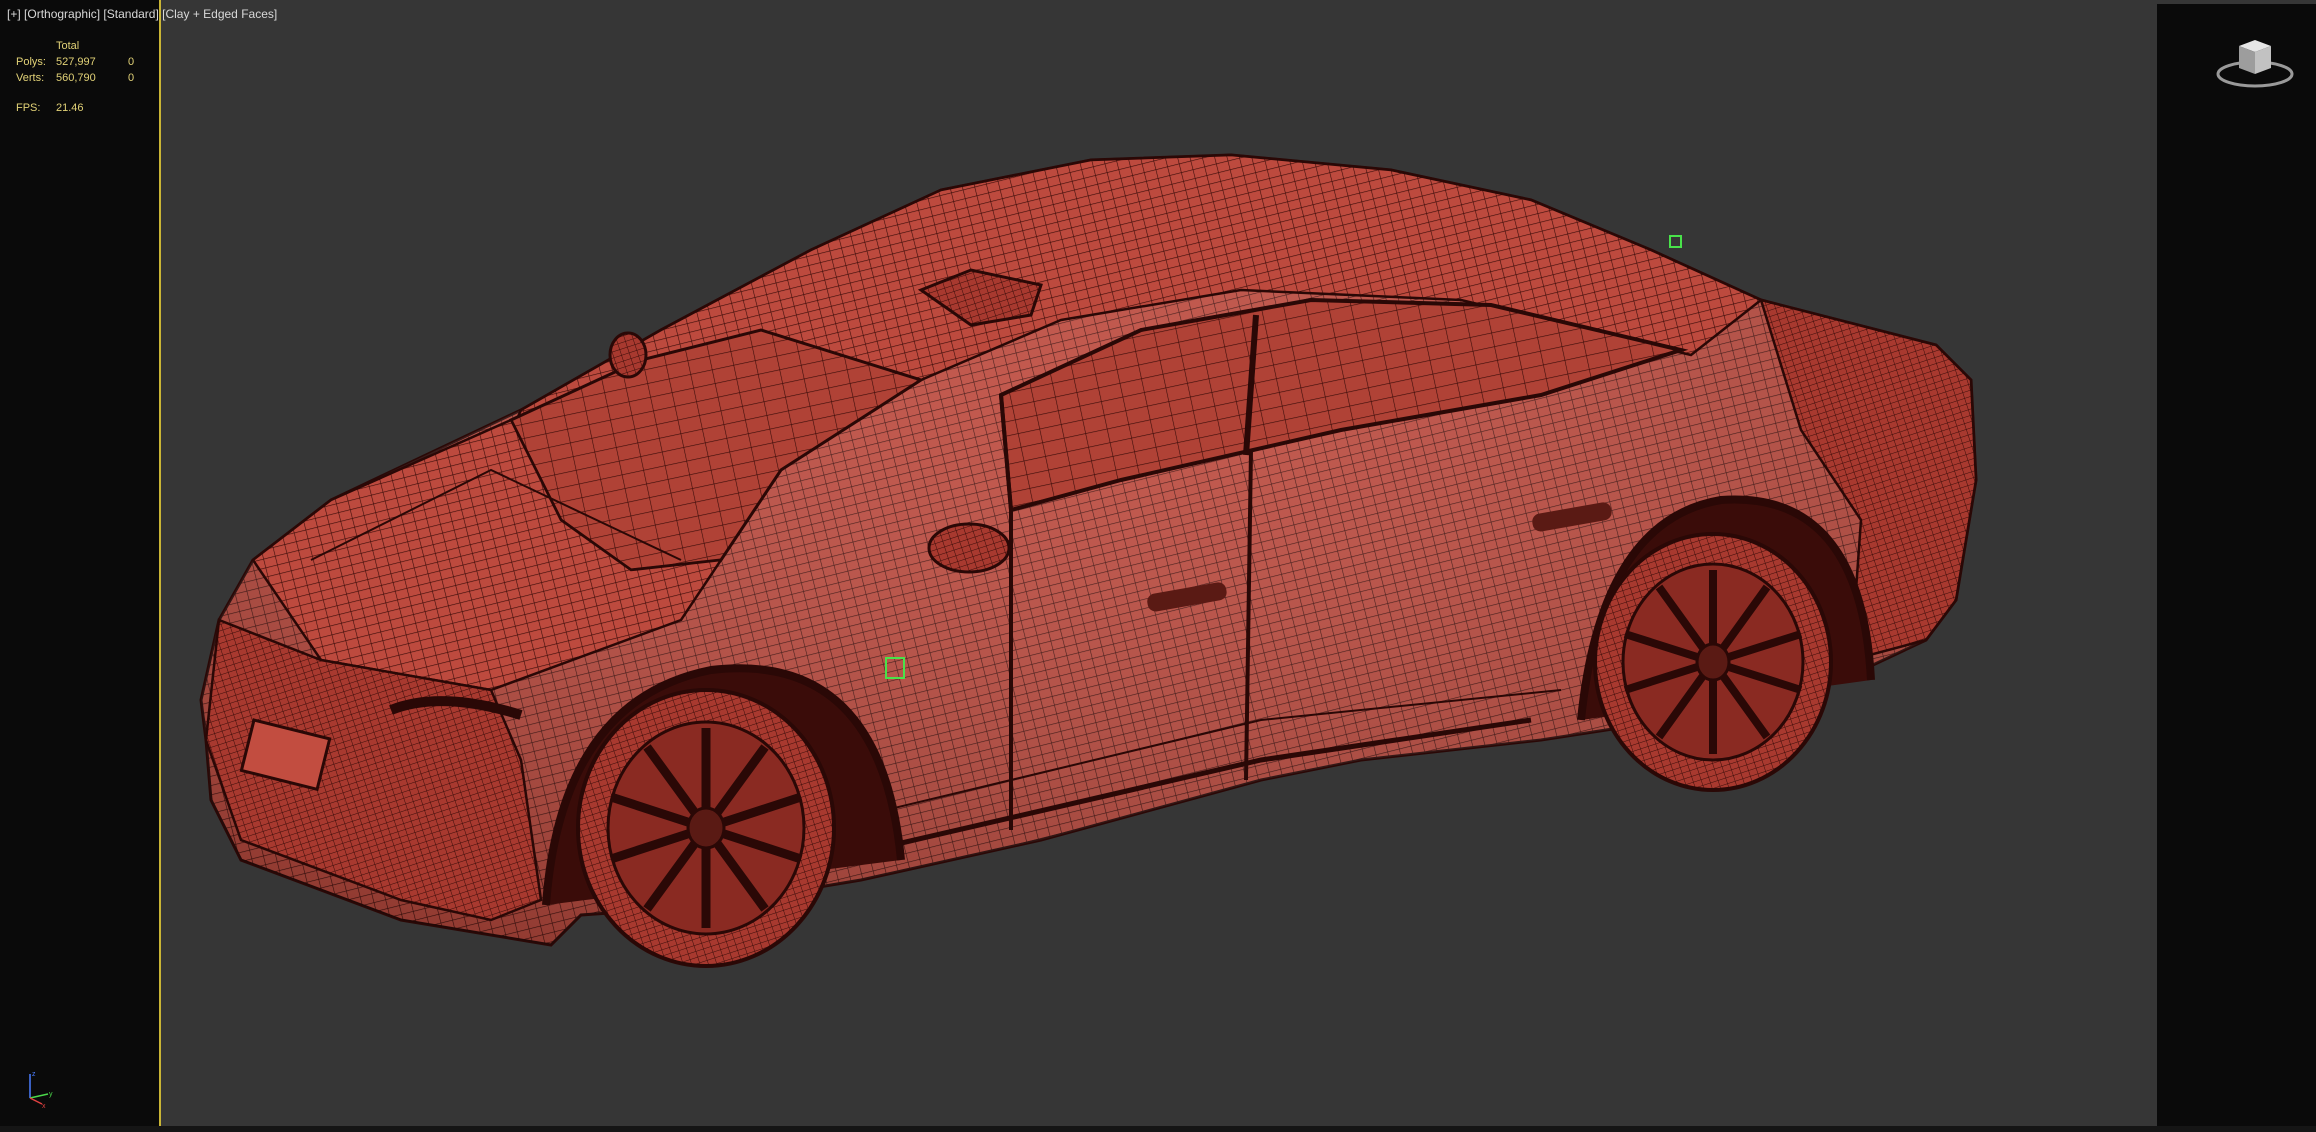  I want to click on polys-total: 527,997, so click(76, 62).